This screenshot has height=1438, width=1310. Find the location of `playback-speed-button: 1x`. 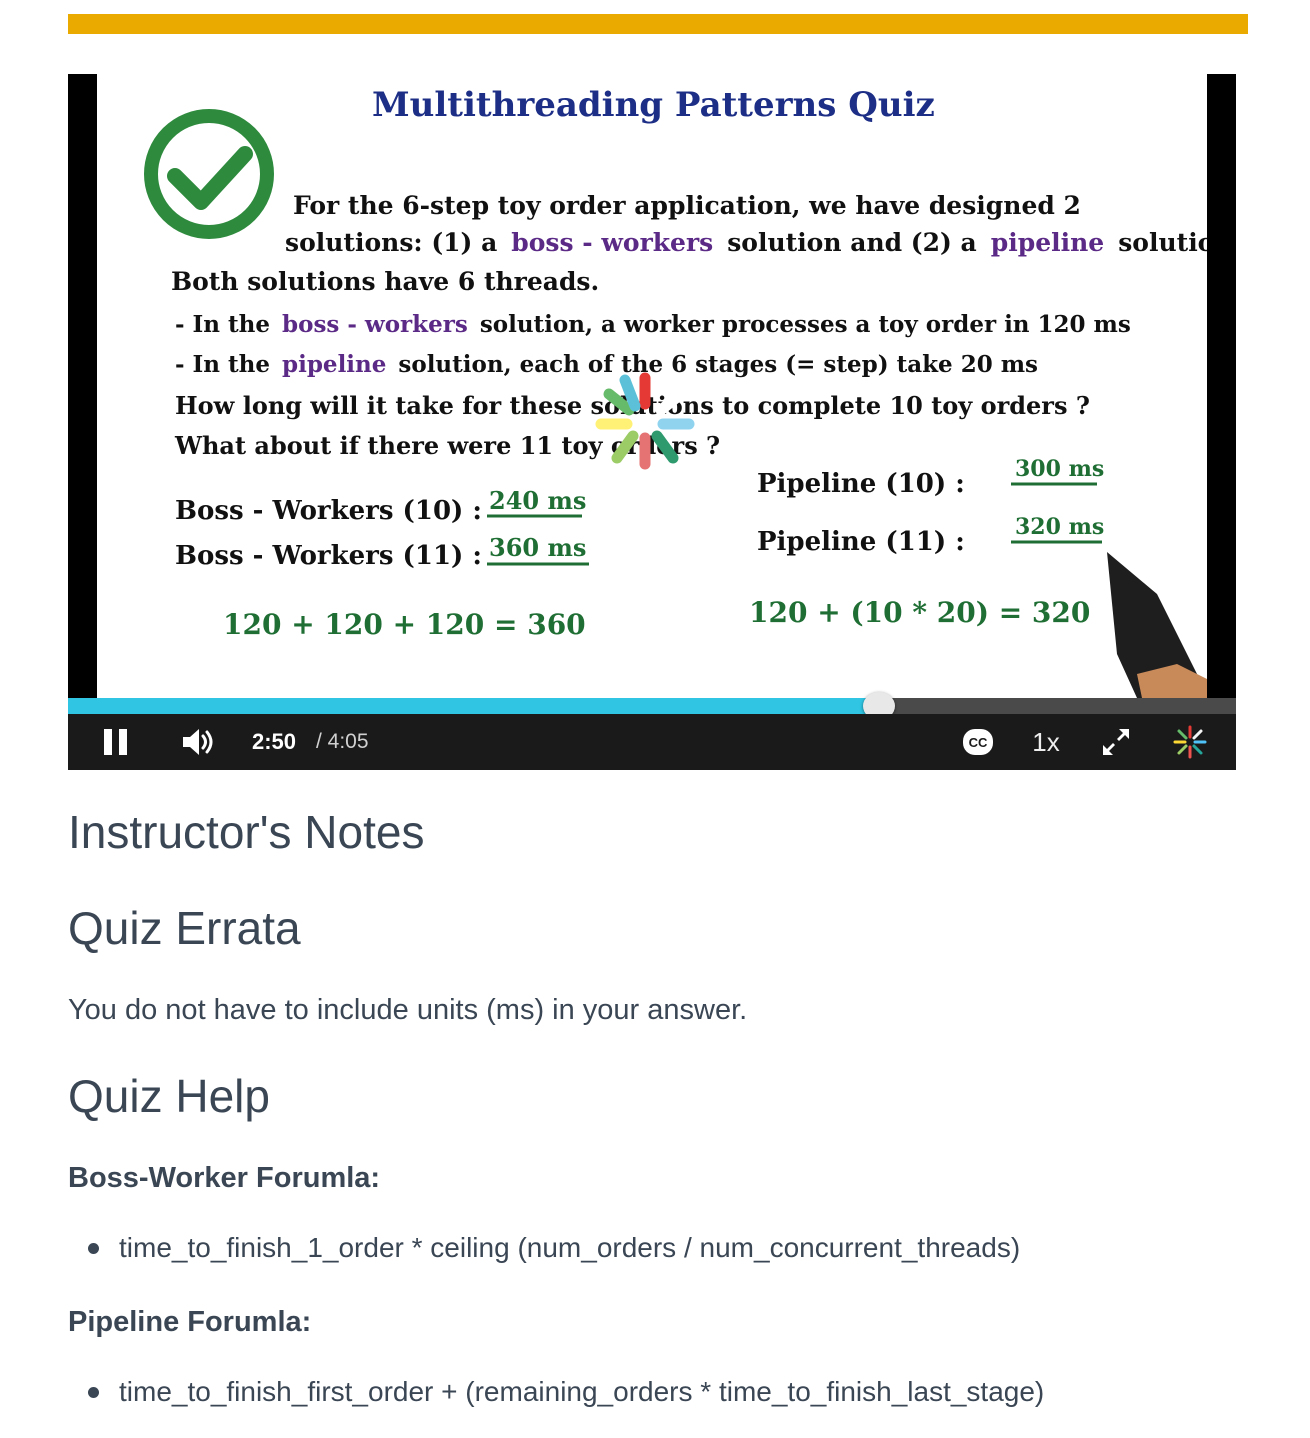

playback-speed-button: 1x is located at coordinates (1046, 742).